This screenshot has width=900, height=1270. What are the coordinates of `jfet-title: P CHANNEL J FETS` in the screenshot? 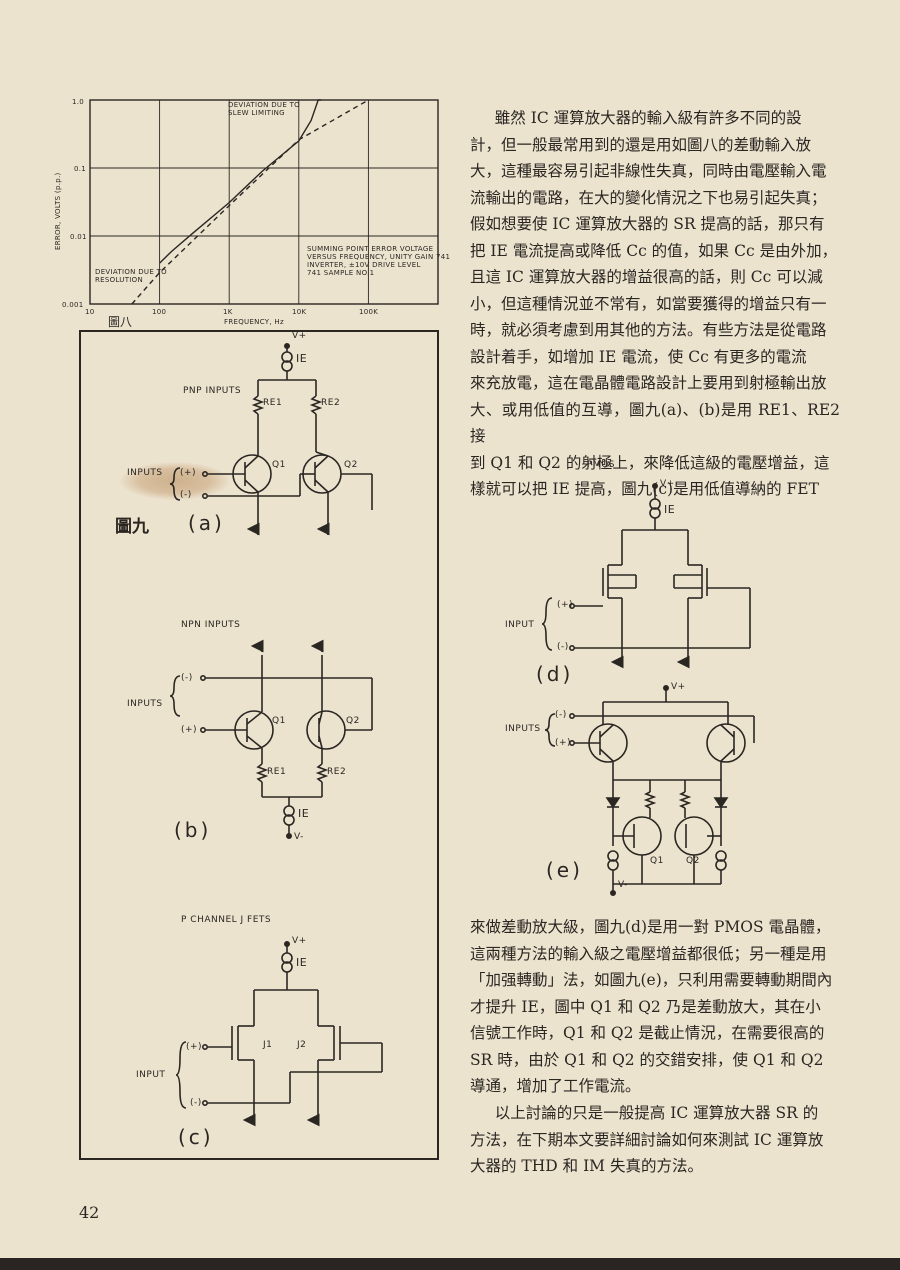 It's located at (226, 920).